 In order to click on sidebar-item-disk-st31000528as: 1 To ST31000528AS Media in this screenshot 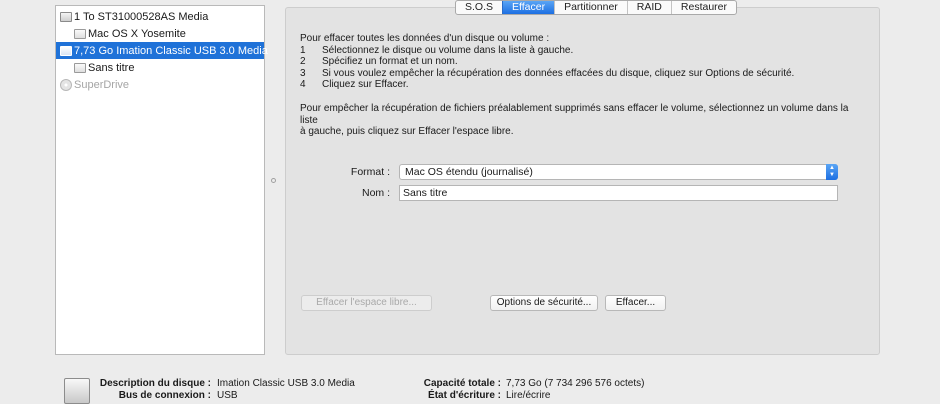, I will do `click(160, 16)`.